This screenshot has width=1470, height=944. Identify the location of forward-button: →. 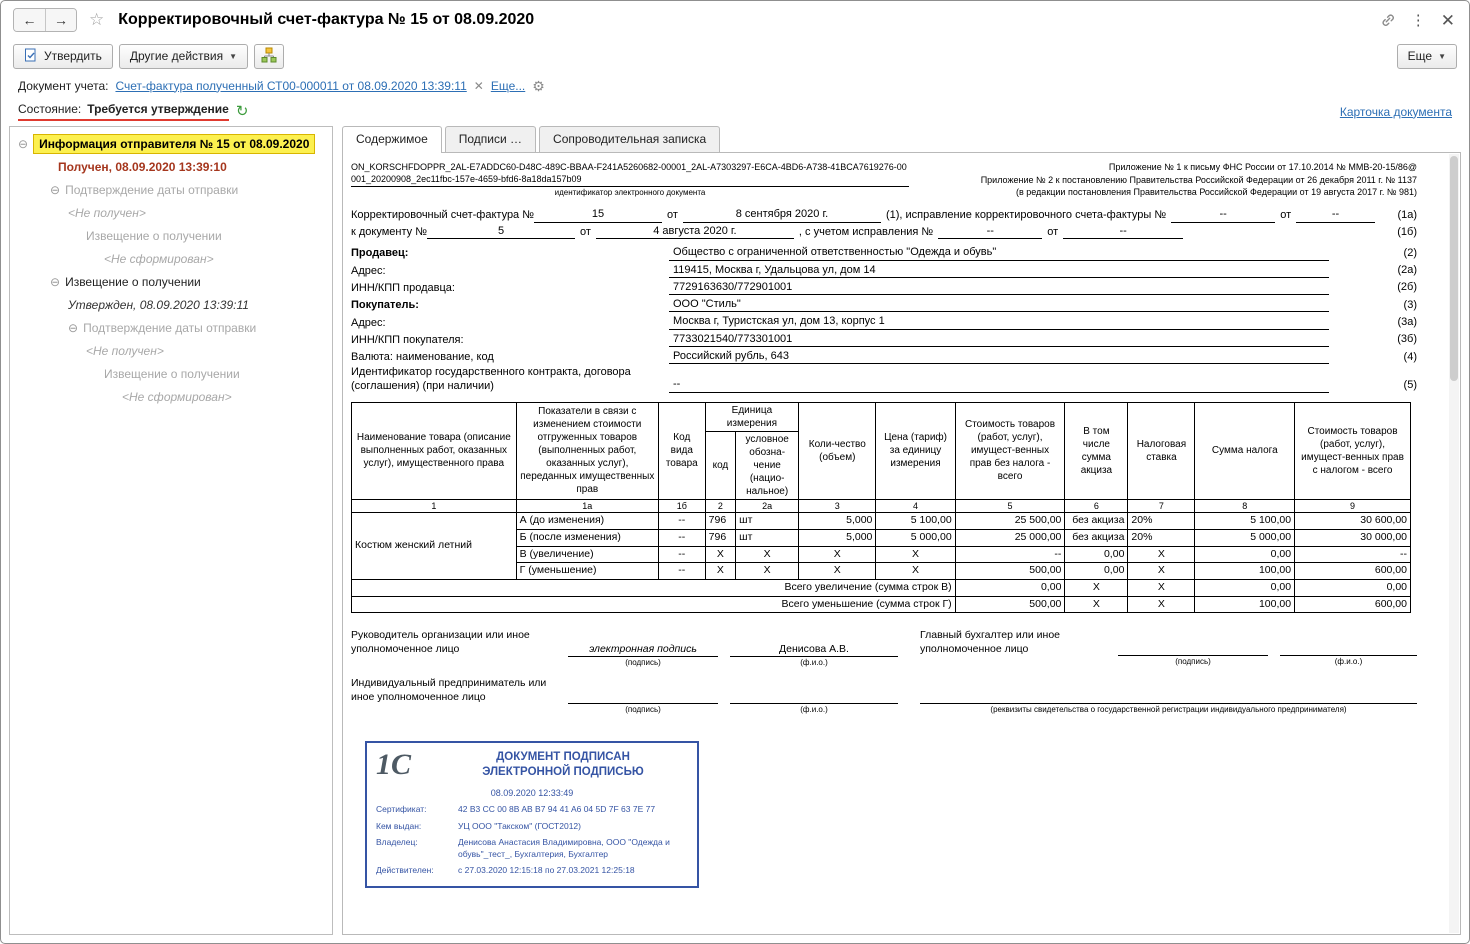
(60, 20).